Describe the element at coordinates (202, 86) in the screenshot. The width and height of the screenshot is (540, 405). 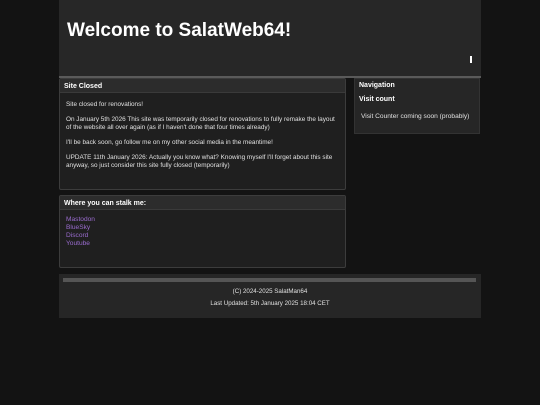
I see `site-closed-heading: Site Closed` at that location.